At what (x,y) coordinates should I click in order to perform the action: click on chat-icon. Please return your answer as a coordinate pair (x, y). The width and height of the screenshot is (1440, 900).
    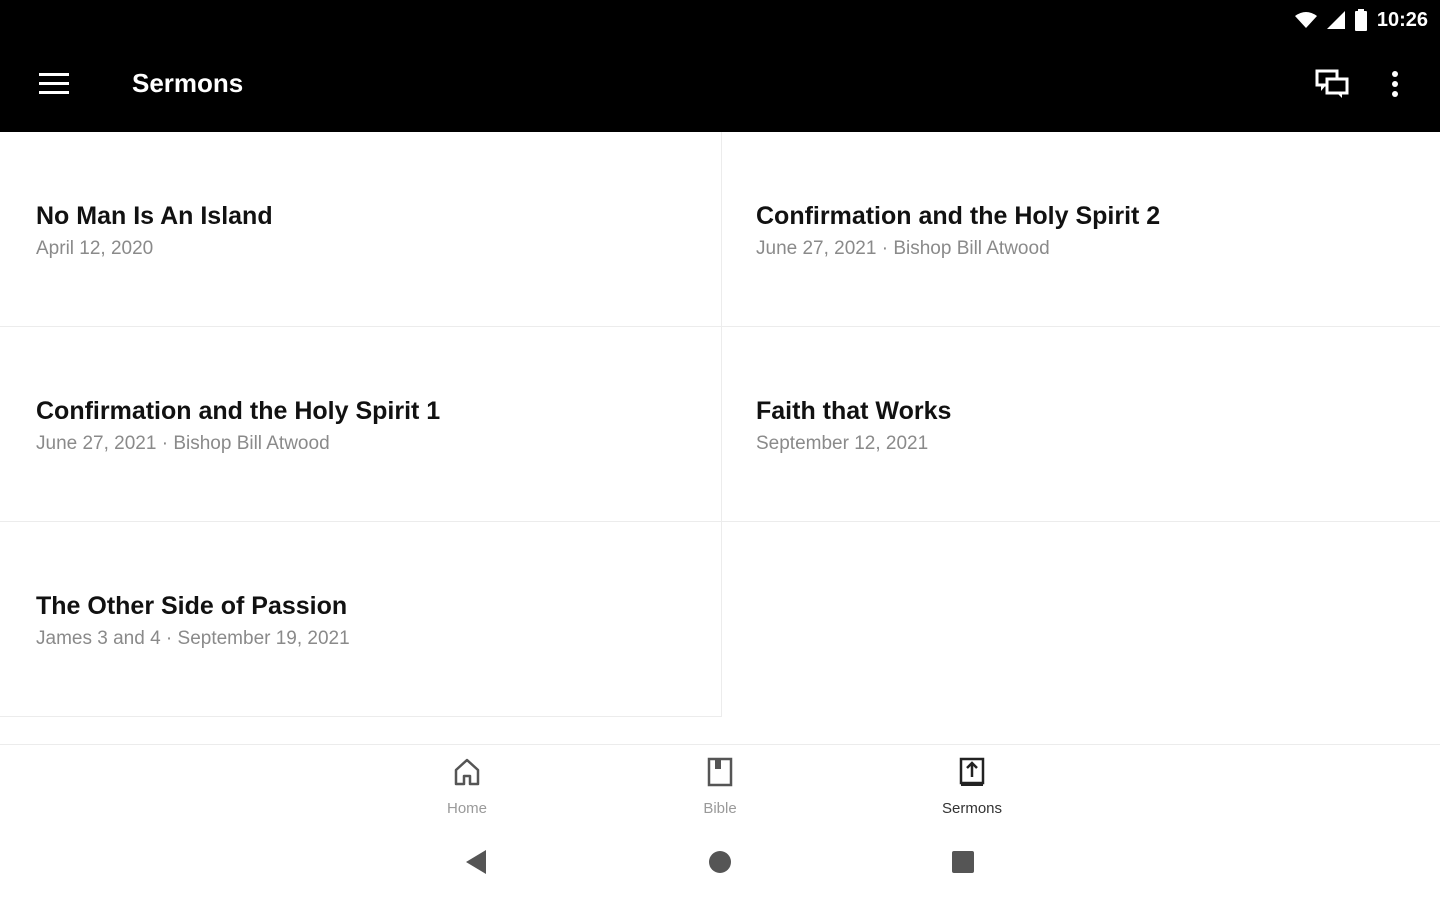
    Looking at the image, I should click on (1332, 86).